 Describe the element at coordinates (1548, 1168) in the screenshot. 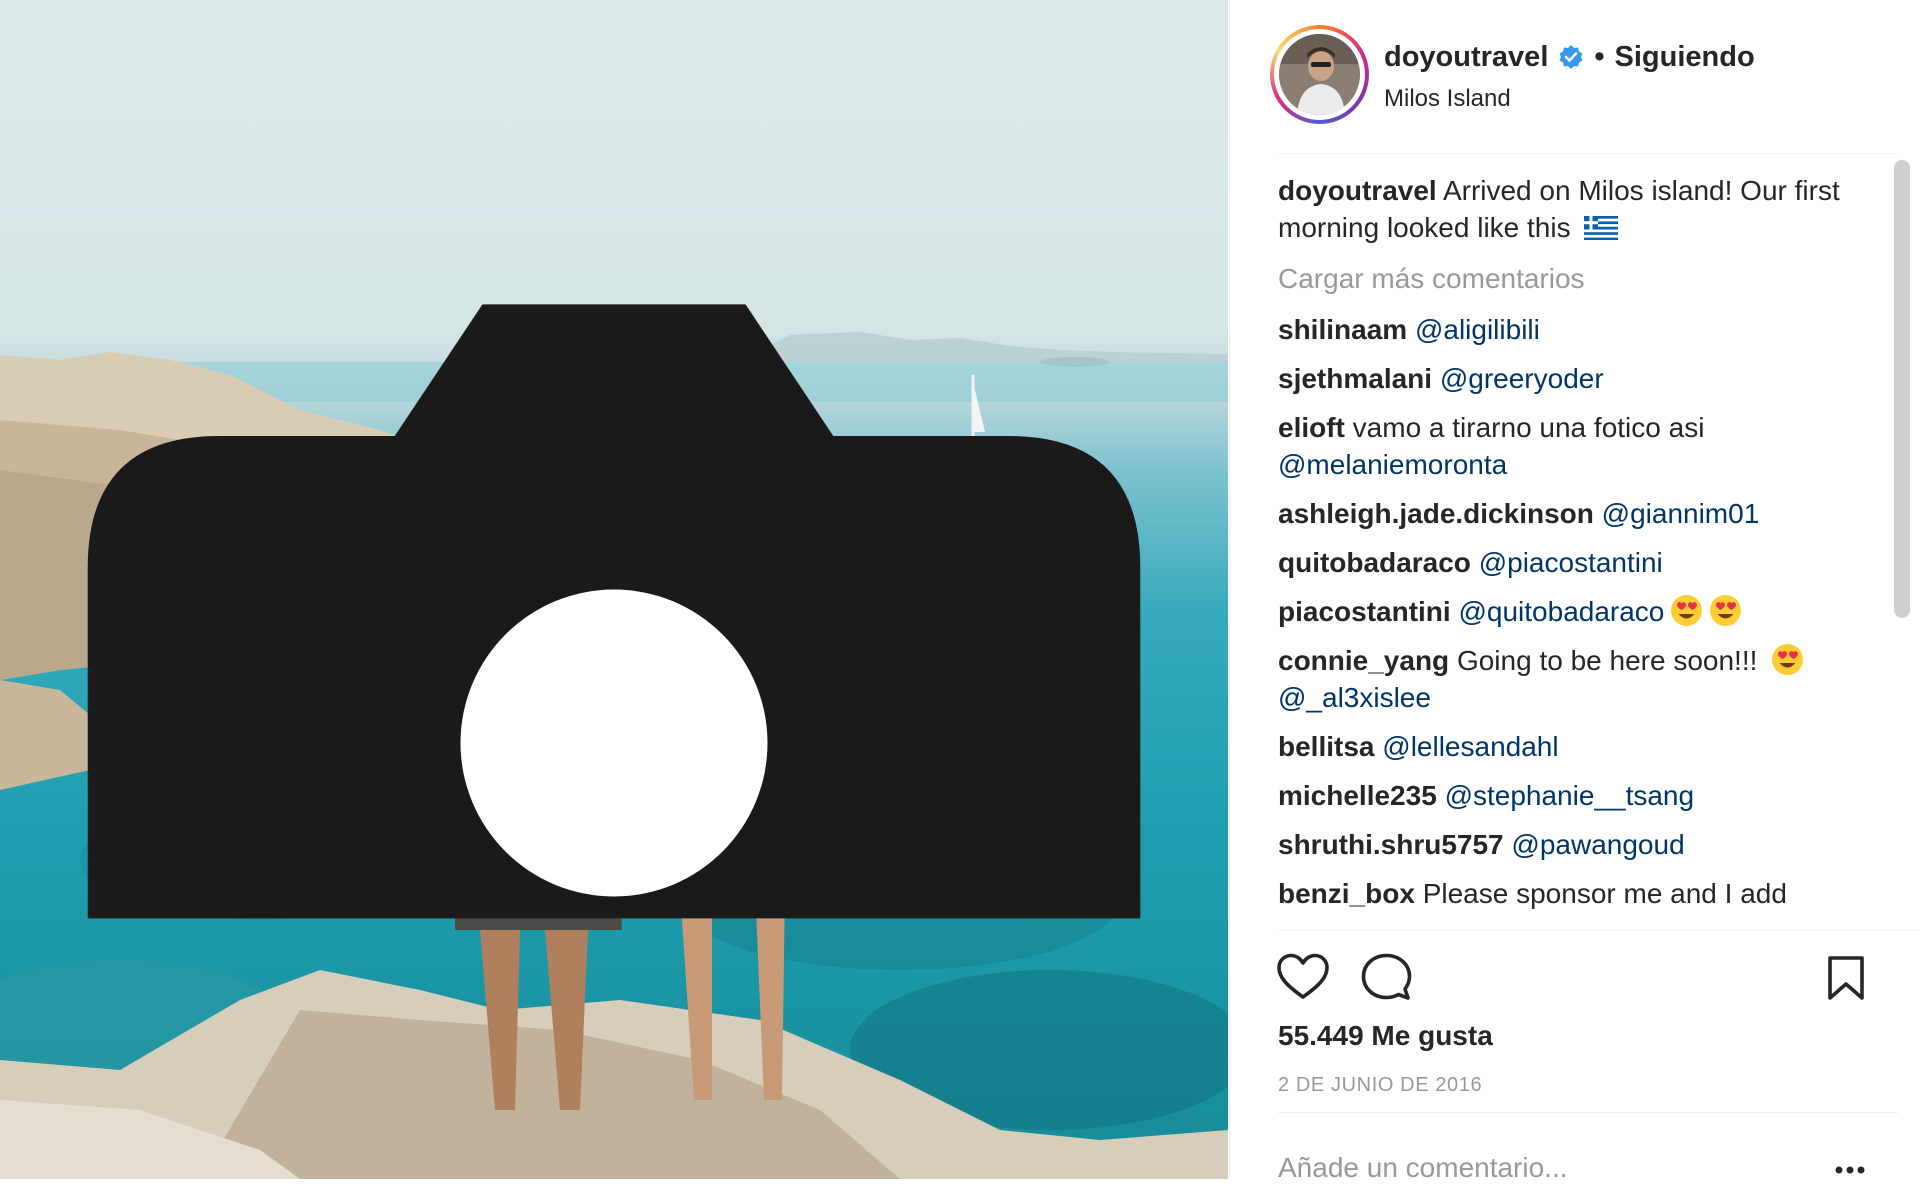

I see `add-comment-input` at that location.